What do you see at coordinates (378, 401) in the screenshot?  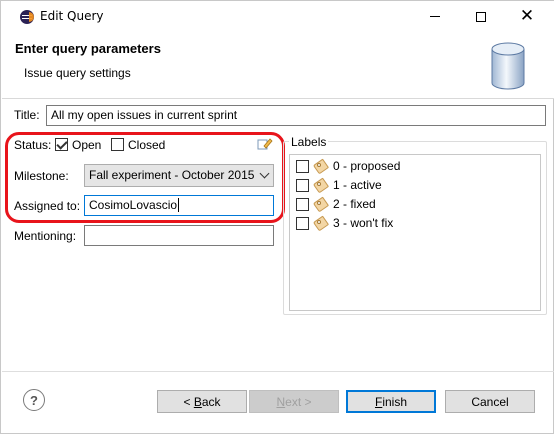 I see `finish-accelerator: F` at bounding box center [378, 401].